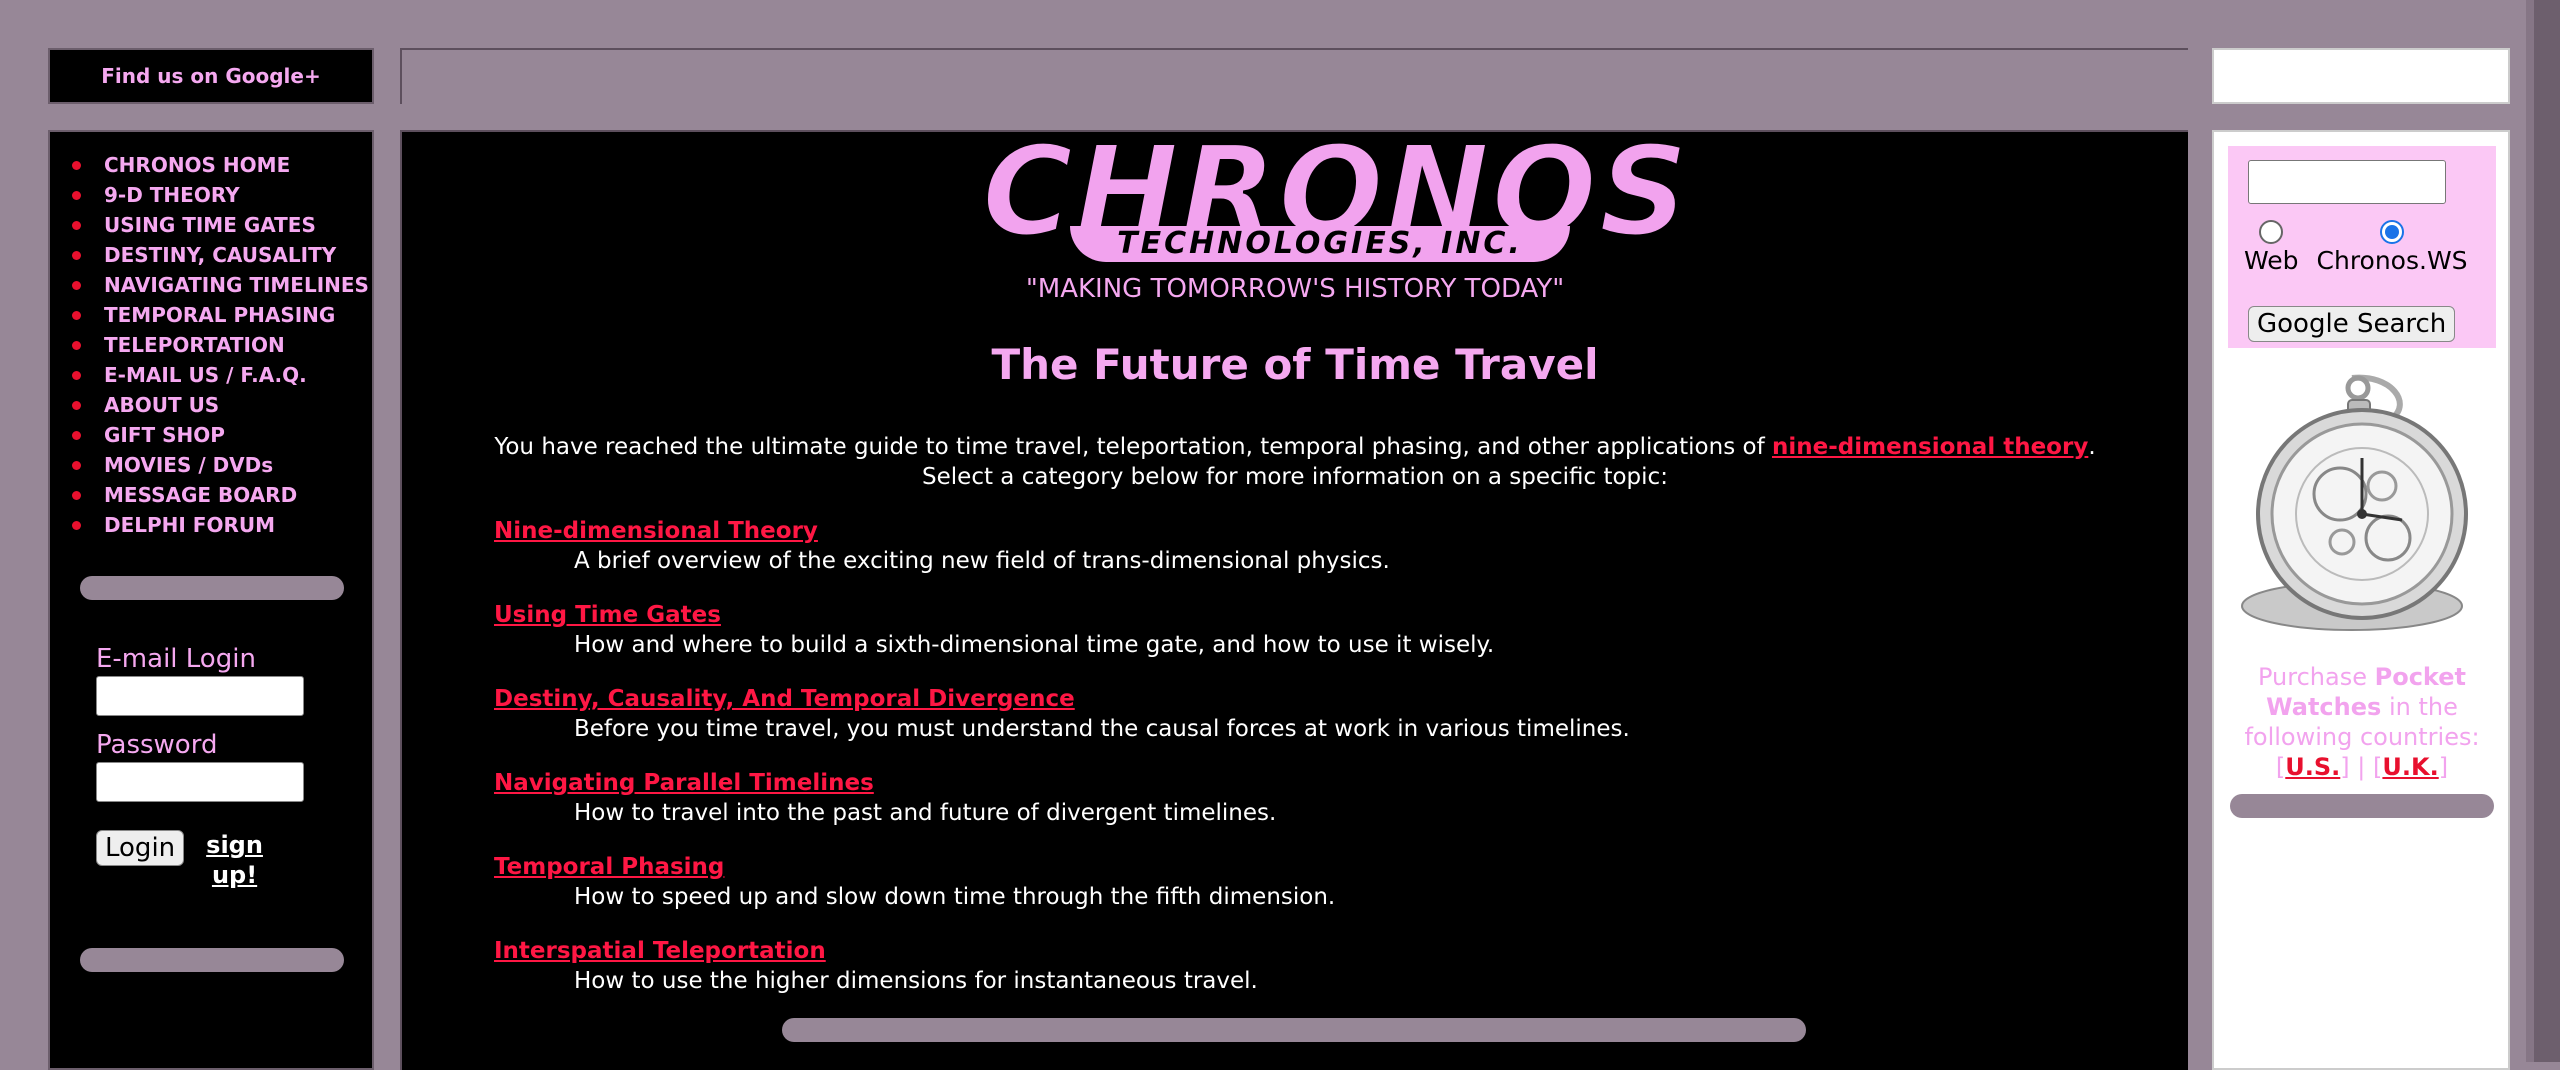  I want to click on logo-subtitle: TECHNOLOGIES, INC., so click(1320, 244).